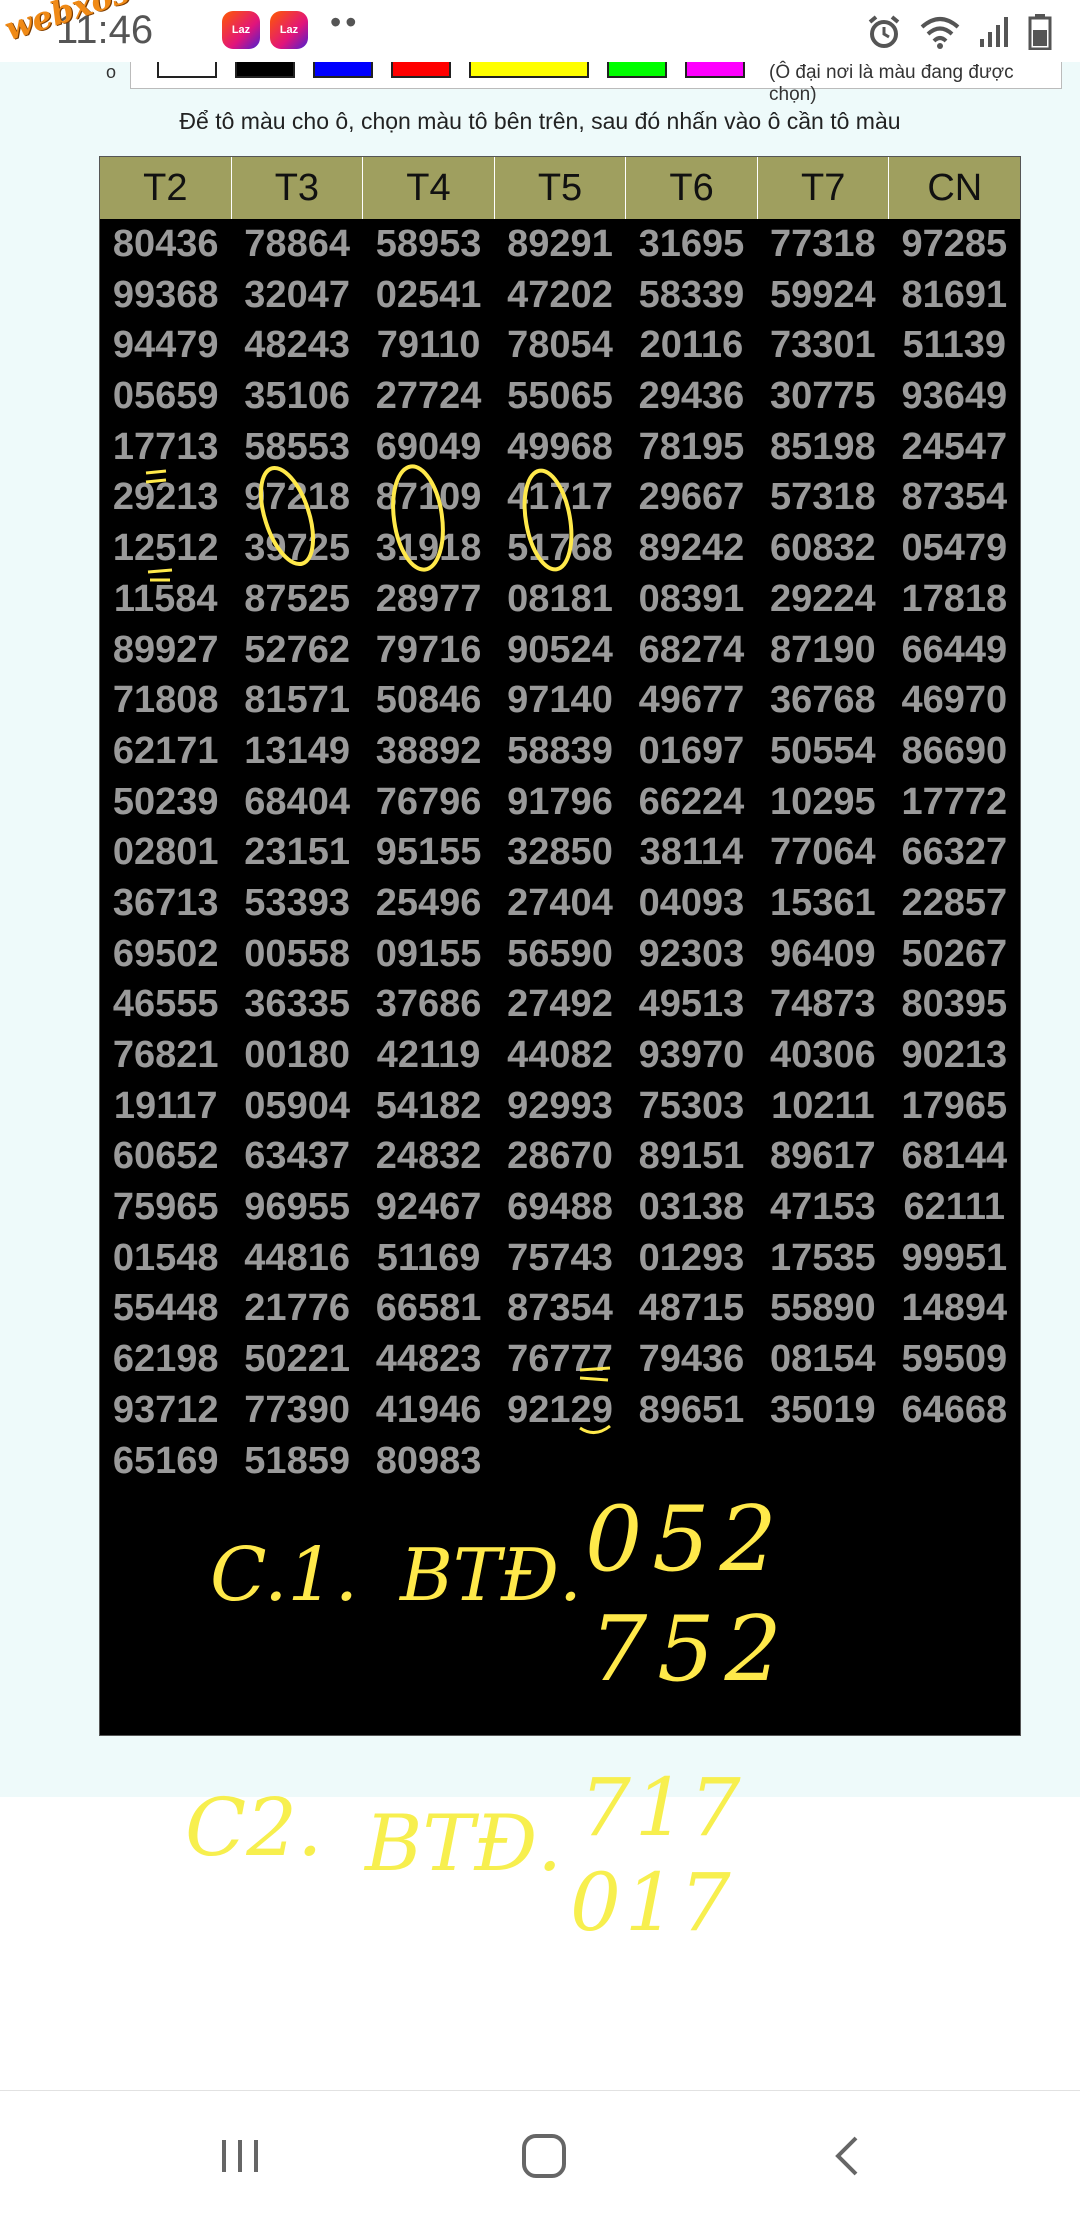 The width and height of the screenshot is (1080, 2221). What do you see at coordinates (559, 599) in the screenshot?
I see `table-cell: 08181` at bounding box center [559, 599].